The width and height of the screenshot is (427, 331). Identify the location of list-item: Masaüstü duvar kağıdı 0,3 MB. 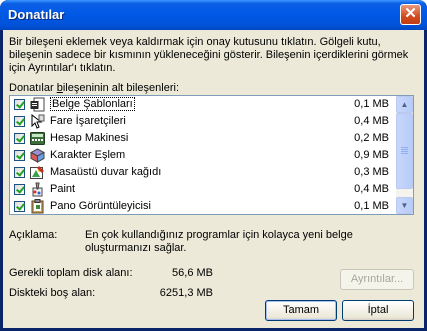
(203, 172).